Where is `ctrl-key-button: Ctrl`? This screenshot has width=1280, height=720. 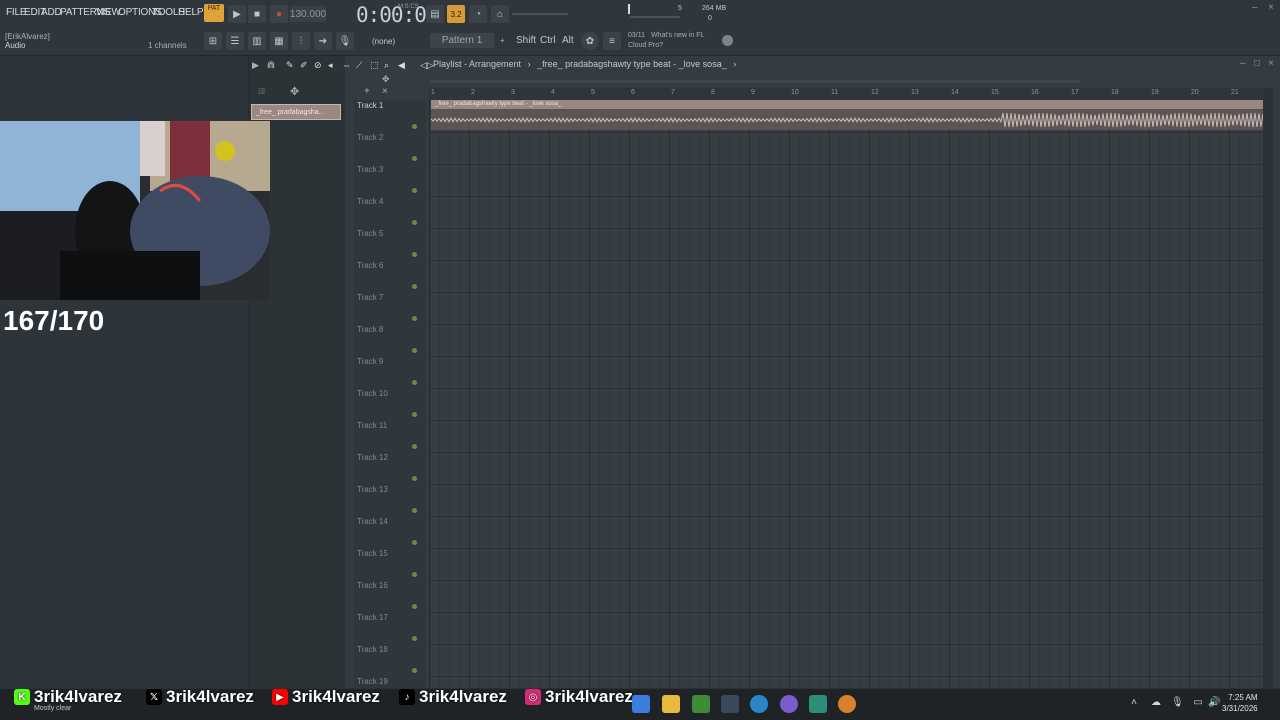 ctrl-key-button: Ctrl is located at coordinates (548, 40).